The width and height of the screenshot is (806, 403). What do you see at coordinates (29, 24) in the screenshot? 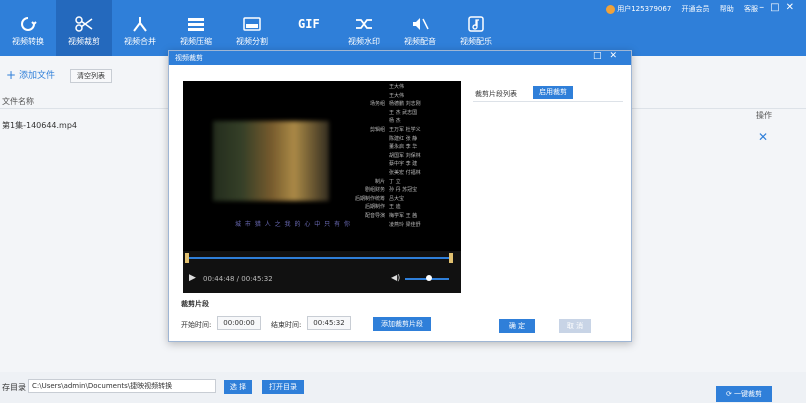
I see `convert-icon` at bounding box center [29, 24].